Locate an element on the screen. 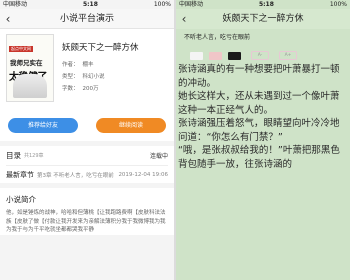  font-increase-button: A+ is located at coordinates (288, 55).